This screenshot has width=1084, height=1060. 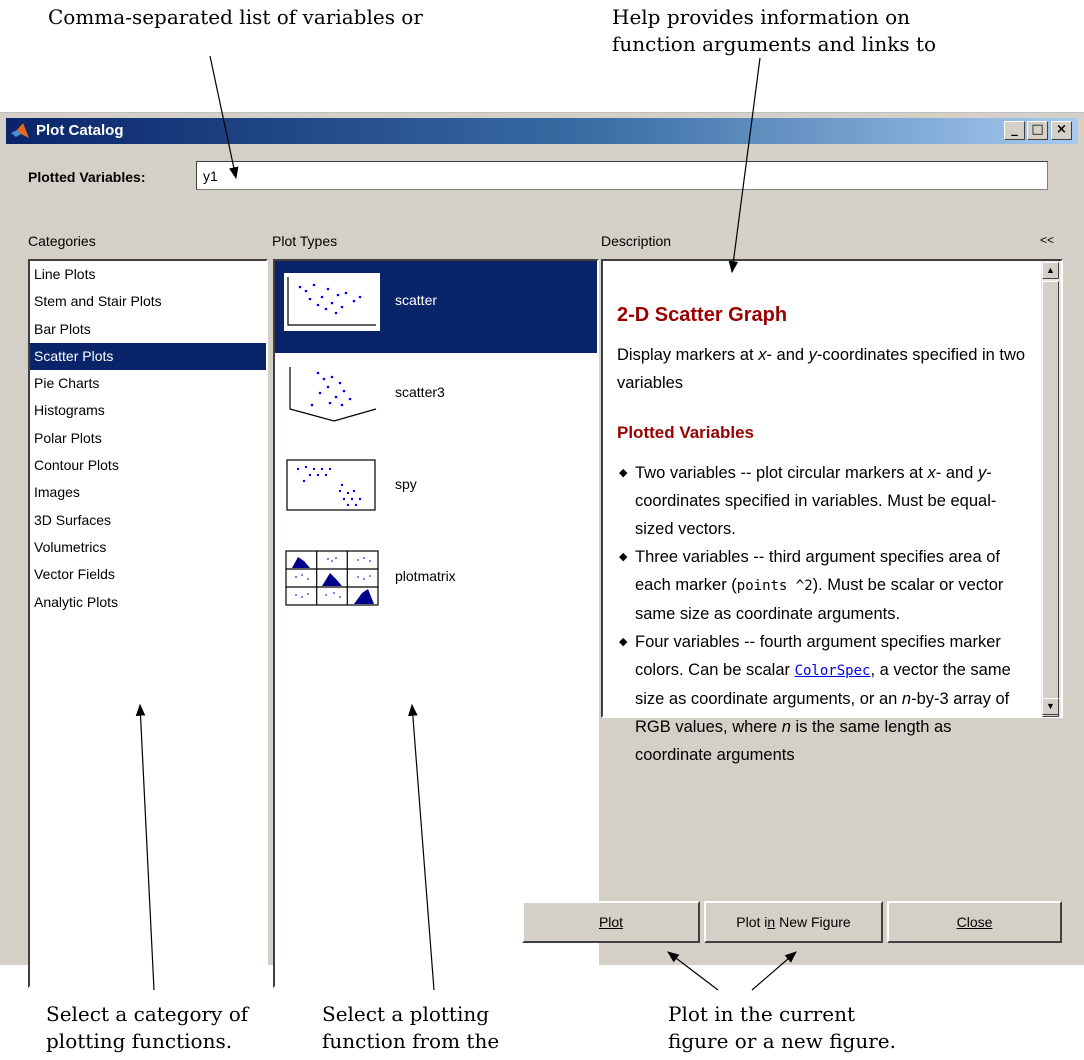 I want to click on plot-type-item-plotmatrix: plotmatrix, so click(x=436, y=583).